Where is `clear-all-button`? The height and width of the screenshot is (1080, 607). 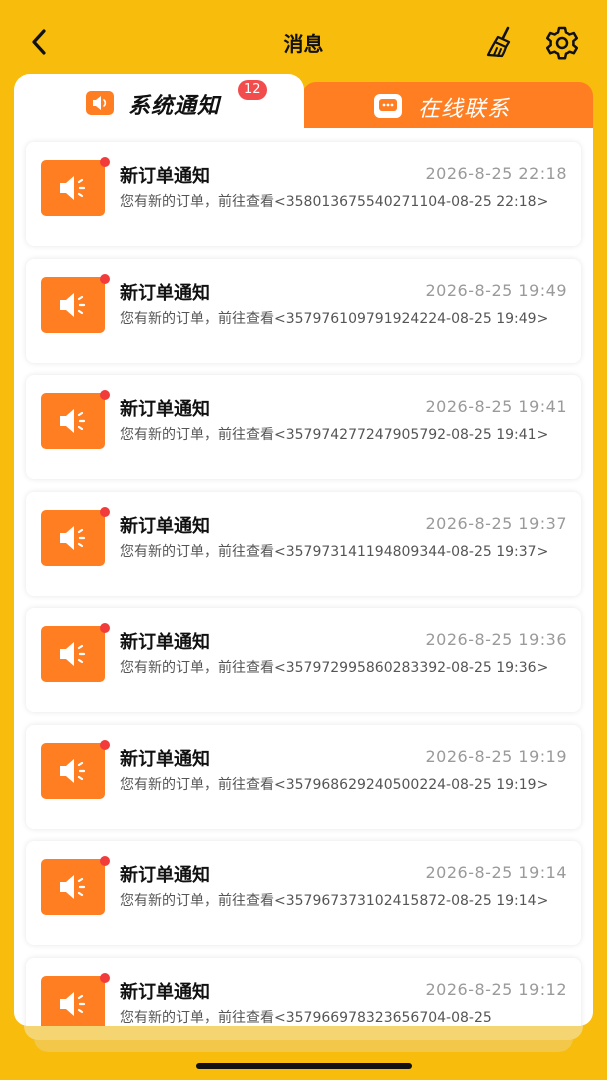
clear-all-button is located at coordinates (501, 42).